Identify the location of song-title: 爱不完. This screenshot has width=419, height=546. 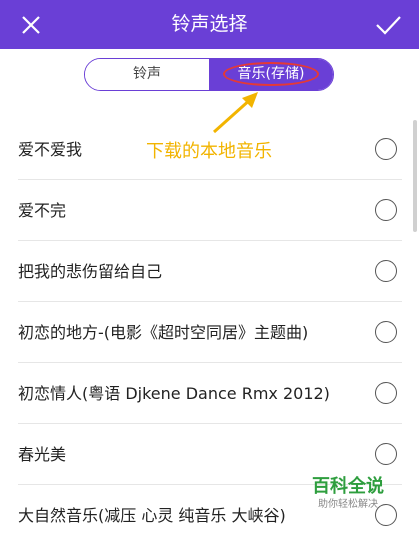
(42, 210).